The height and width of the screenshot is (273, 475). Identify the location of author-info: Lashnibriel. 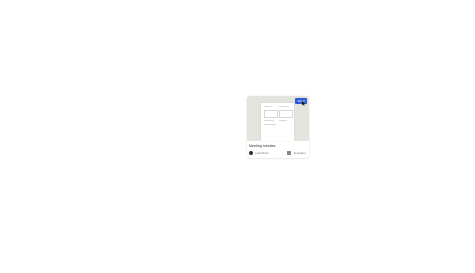
(259, 153).